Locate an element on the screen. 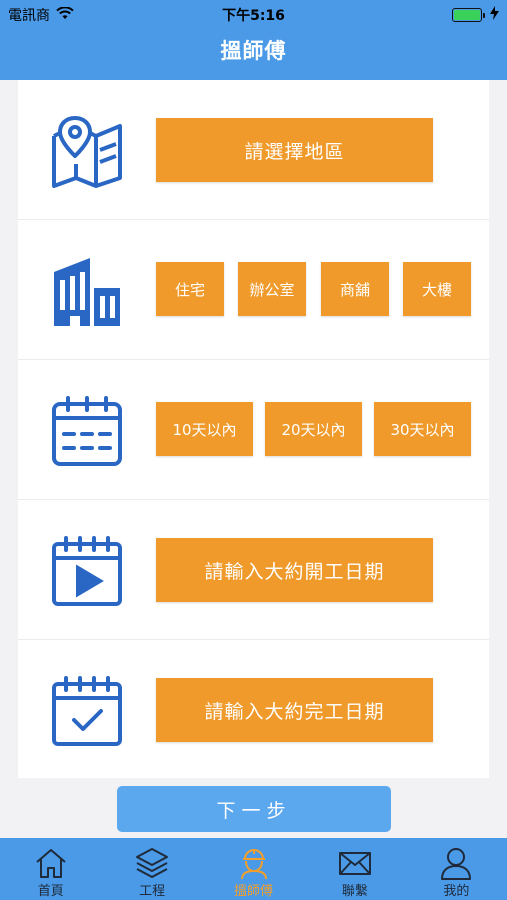 The width and height of the screenshot is (507, 900). option-10-days: 10天以內 is located at coordinates (204, 429).